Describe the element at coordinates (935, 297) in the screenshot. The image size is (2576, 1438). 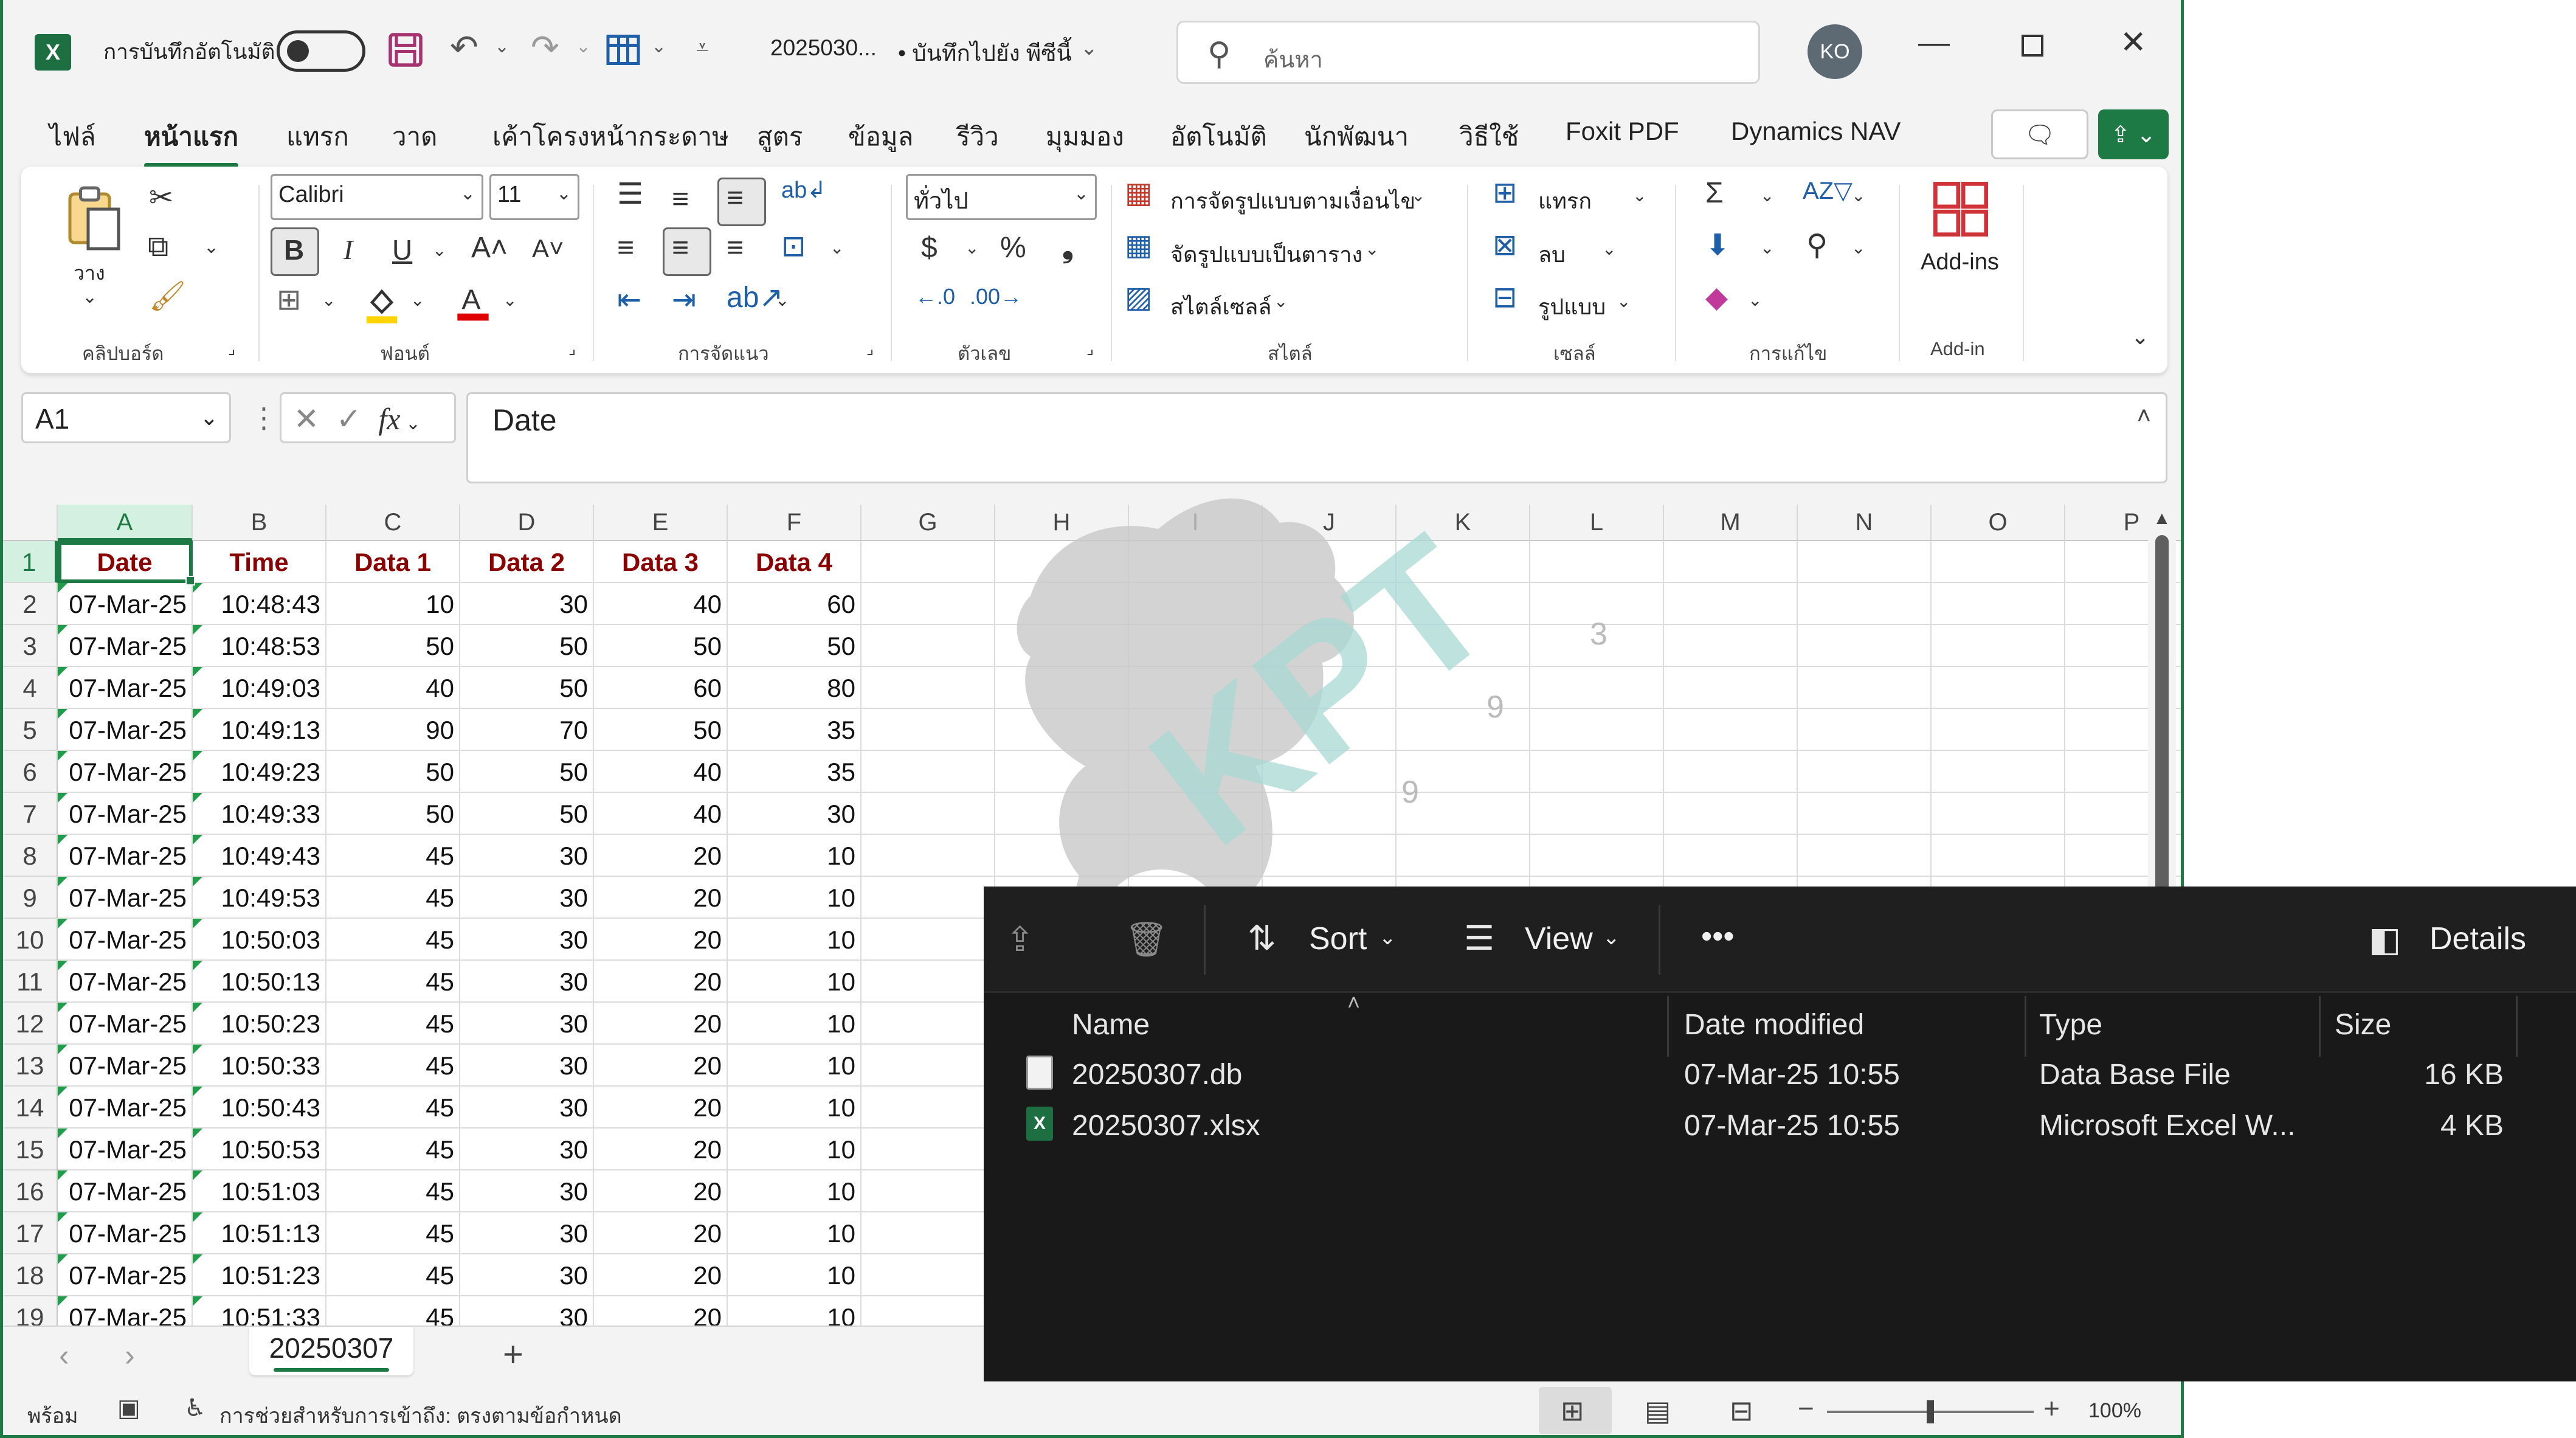
I see `increase-decimal-icon: ←.0` at that location.